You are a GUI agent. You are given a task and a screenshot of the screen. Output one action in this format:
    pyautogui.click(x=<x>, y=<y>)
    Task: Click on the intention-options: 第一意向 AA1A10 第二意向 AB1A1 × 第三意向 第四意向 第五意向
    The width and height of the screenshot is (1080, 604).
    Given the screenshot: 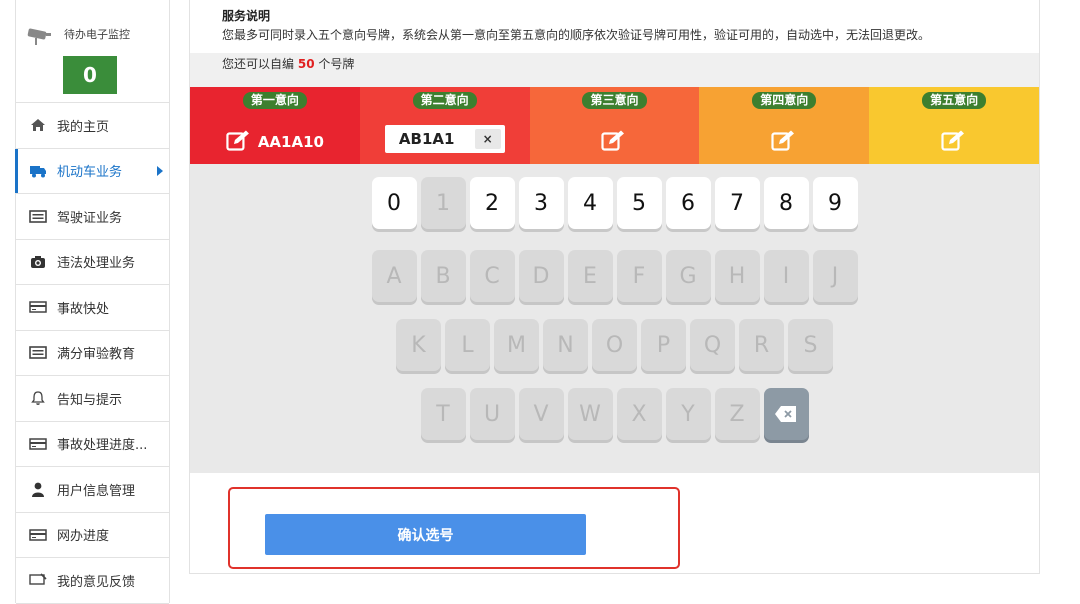 What is the action you would take?
    pyautogui.click(x=614, y=125)
    